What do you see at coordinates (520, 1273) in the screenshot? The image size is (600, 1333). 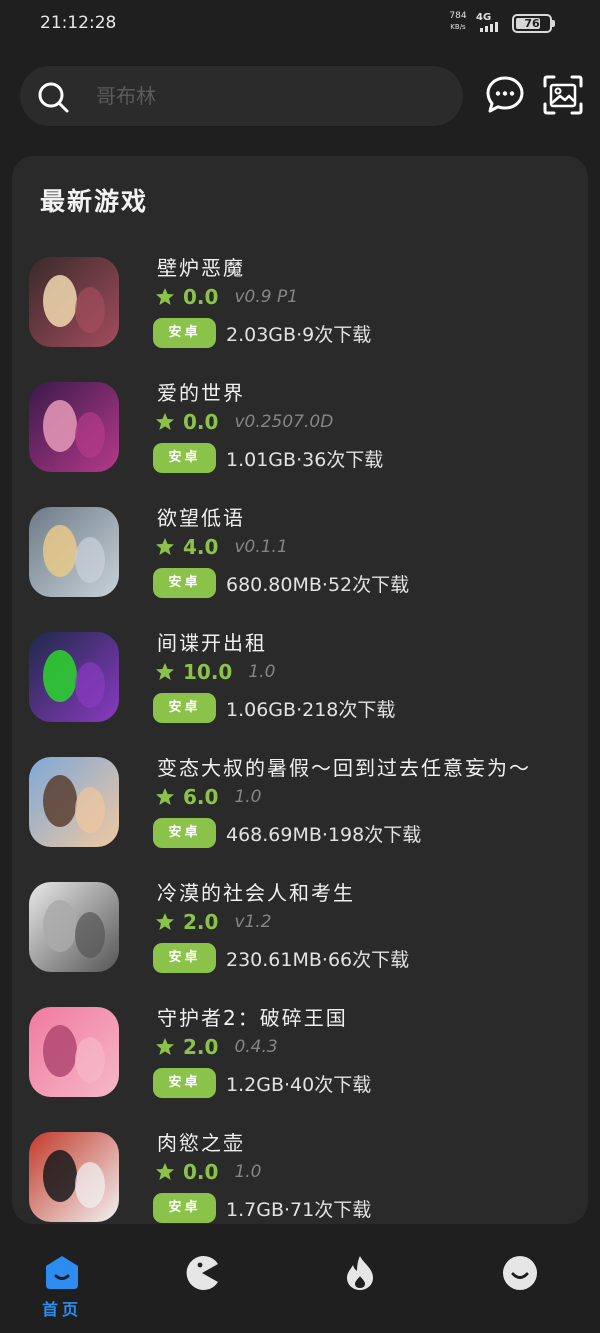 I see `smile-icon` at bounding box center [520, 1273].